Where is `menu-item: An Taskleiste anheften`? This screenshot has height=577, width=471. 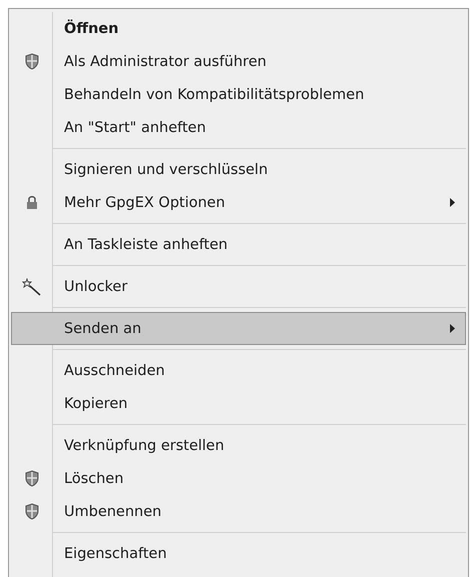
menu-item: An Taskleiste anheften is located at coordinates (238, 244).